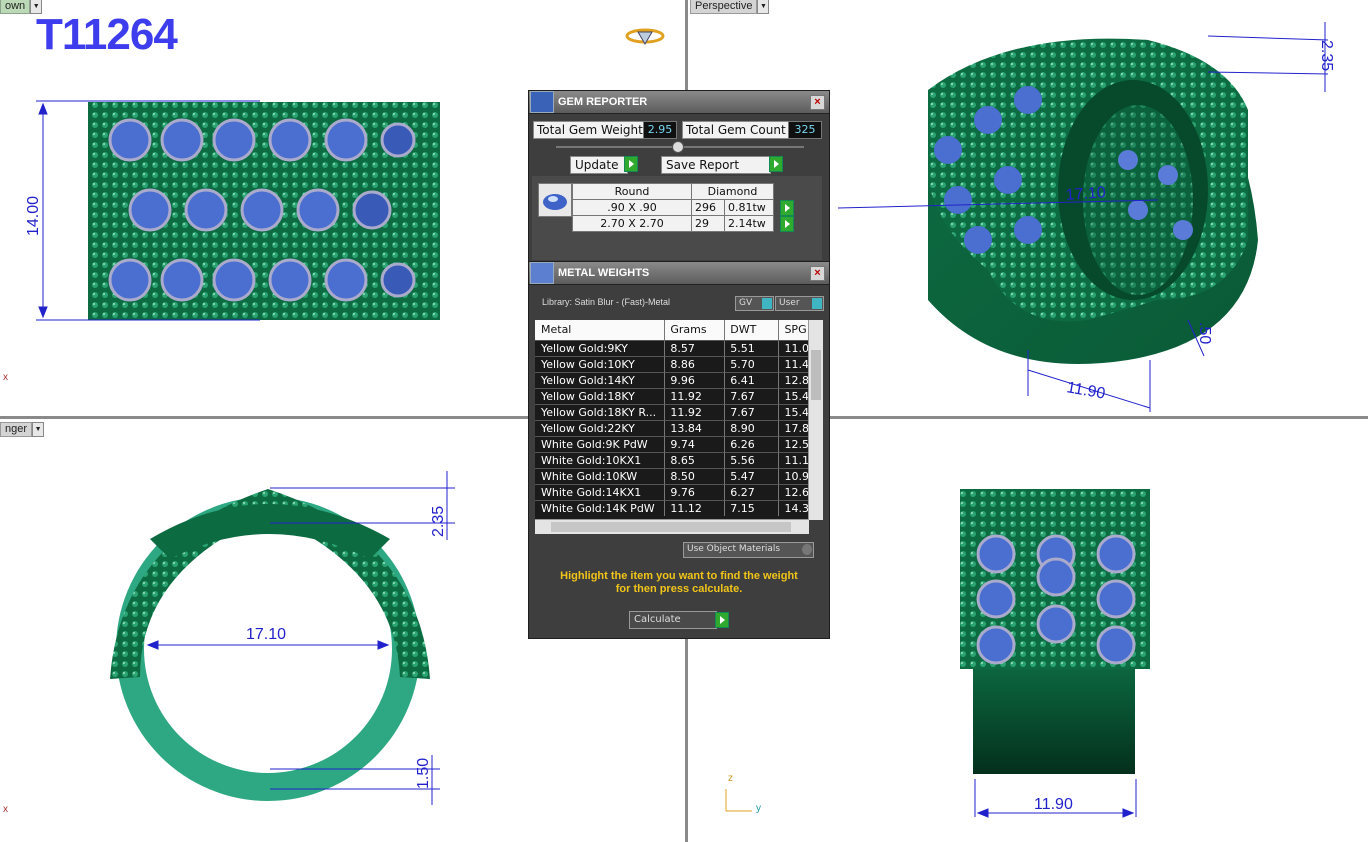 This screenshot has width=1368, height=842. I want to click on metal-row: White Gold:10KW 8.50 5.47 10.99, so click(679, 476).